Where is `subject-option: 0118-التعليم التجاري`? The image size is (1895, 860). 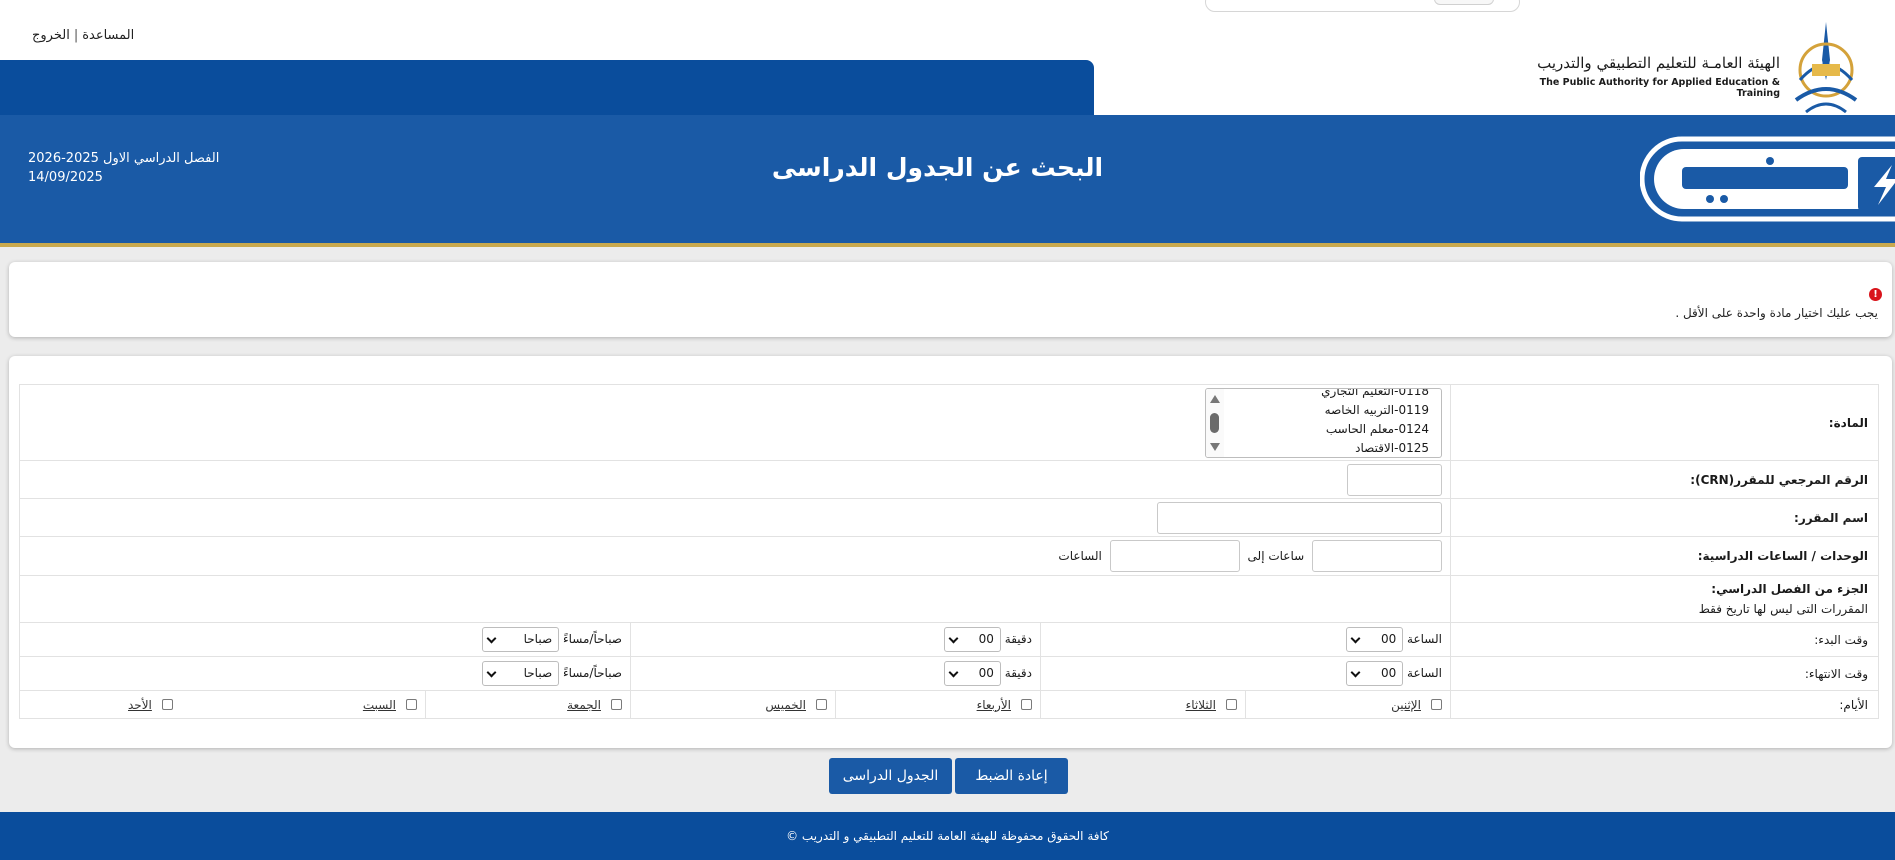
subject-option: 0118-التعليم التجاري is located at coordinates (1375, 395).